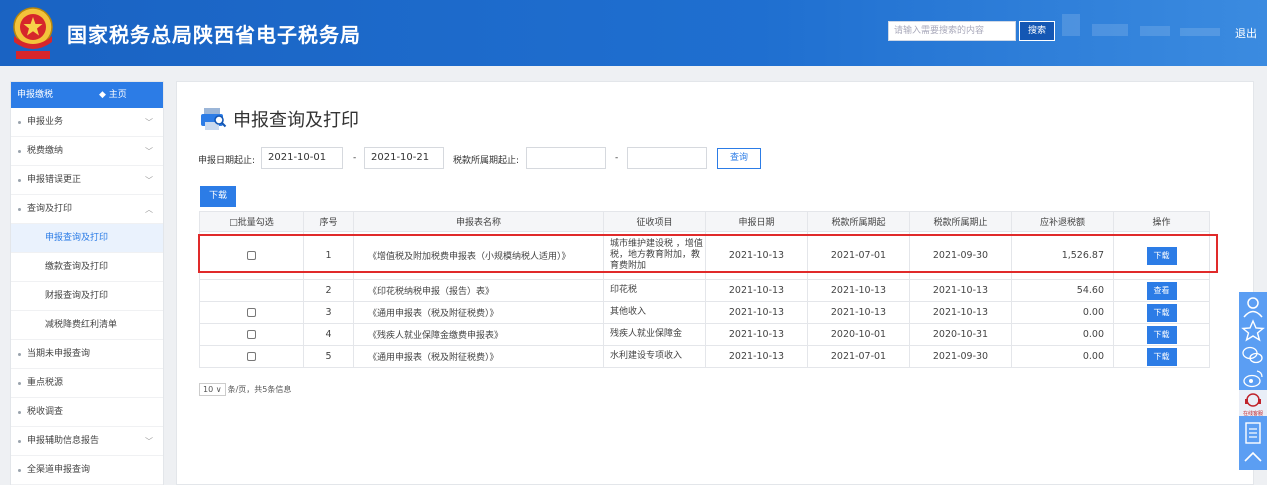  Describe the element at coordinates (328, 334) in the screenshot. I see `row-serial: 4` at that location.